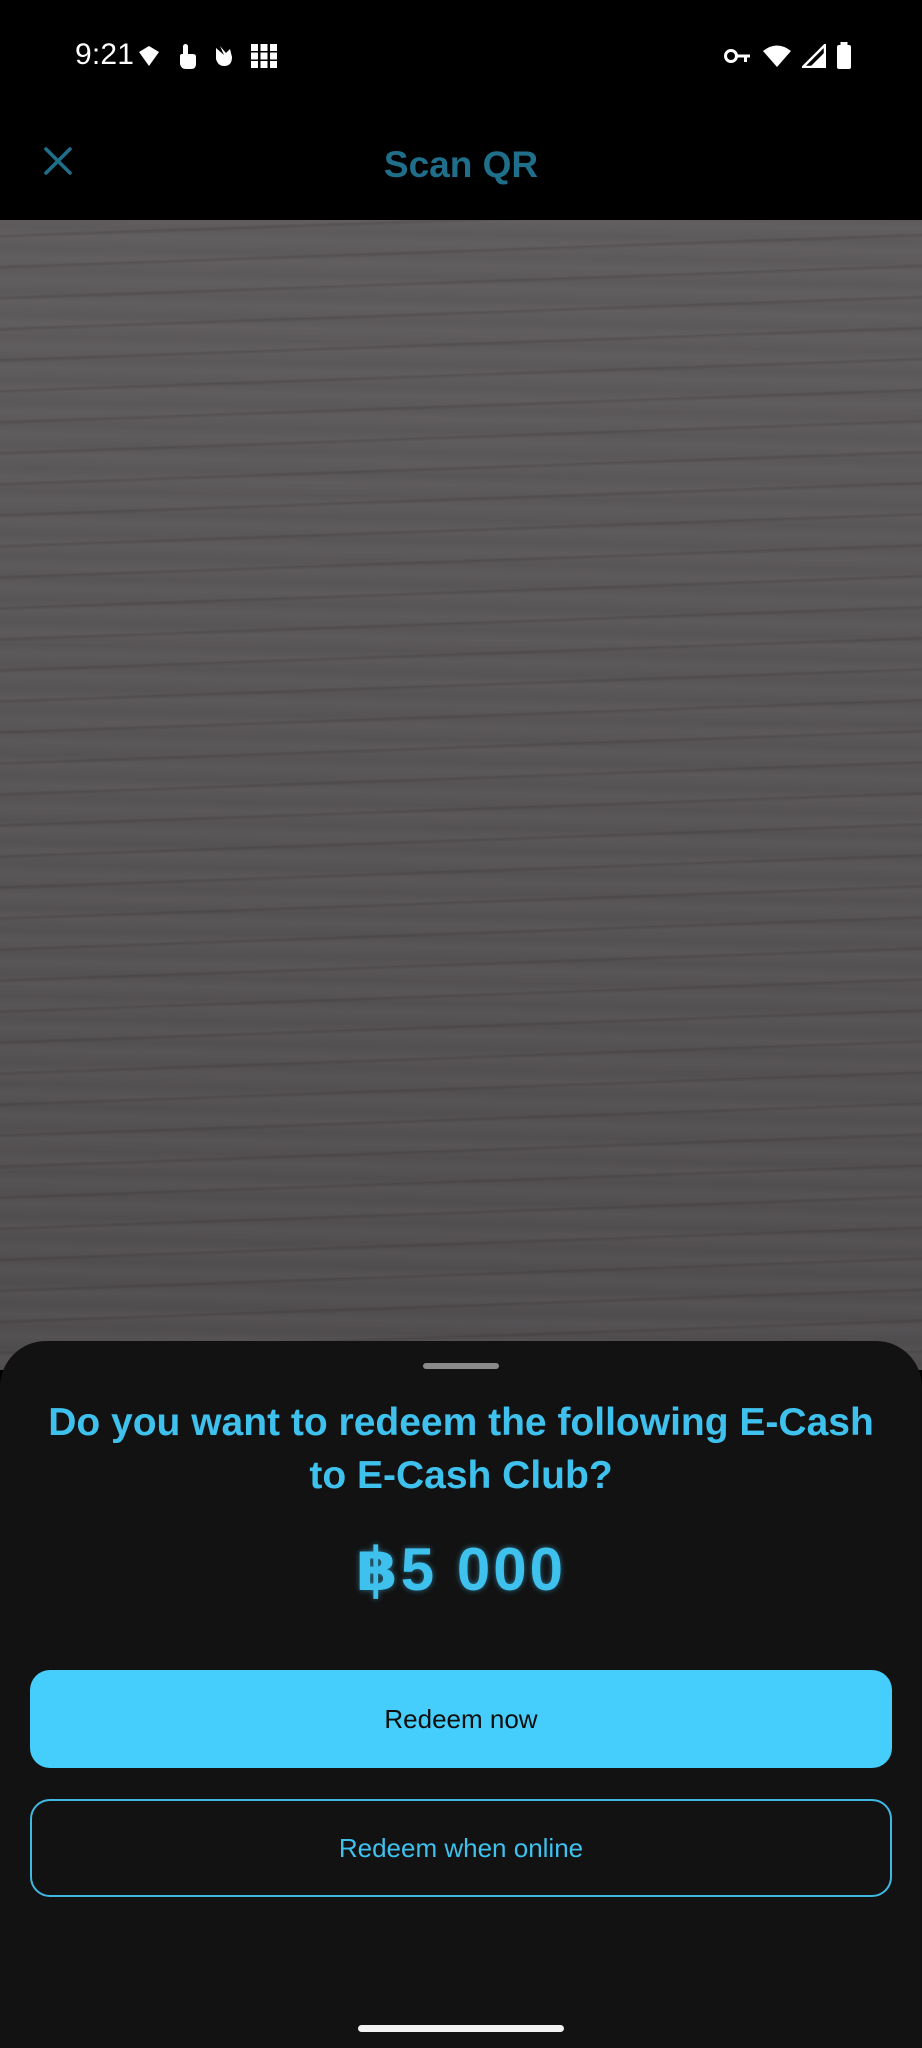 This screenshot has width=922, height=2048. Describe the element at coordinates (149, 56) in the screenshot. I see `shield-icon` at that location.